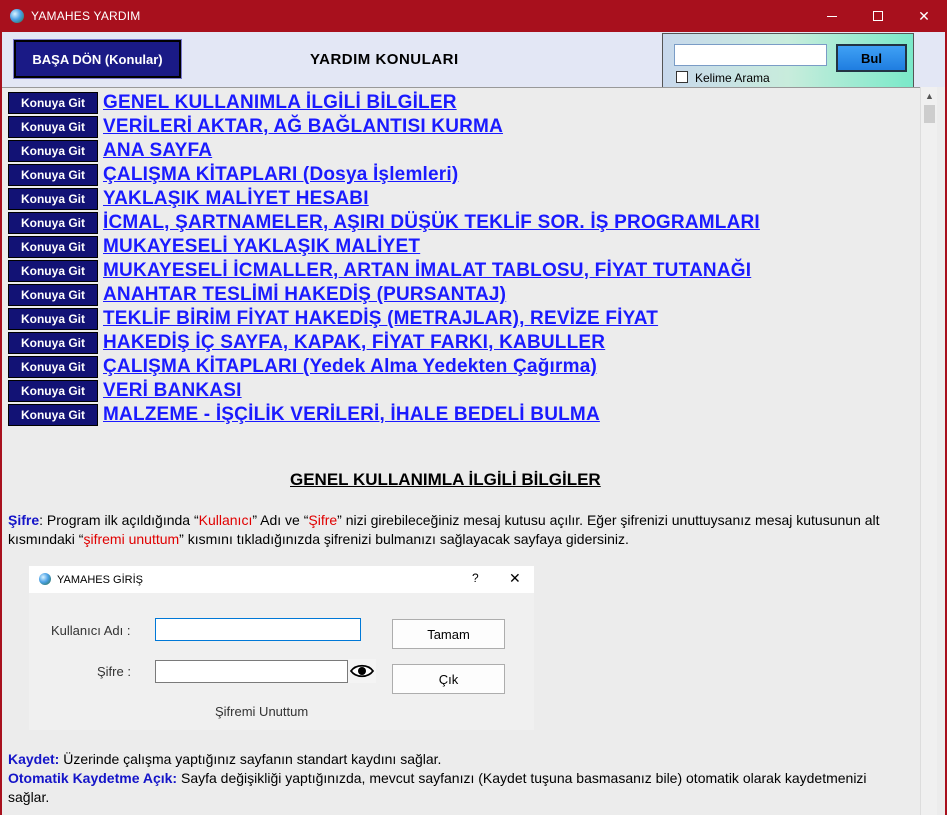 This screenshot has width=947, height=815. Describe the element at coordinates (97, 59) in the screenshot. I see `back-to-topics-button: BAŞA DÖN (Konular)` at that location.